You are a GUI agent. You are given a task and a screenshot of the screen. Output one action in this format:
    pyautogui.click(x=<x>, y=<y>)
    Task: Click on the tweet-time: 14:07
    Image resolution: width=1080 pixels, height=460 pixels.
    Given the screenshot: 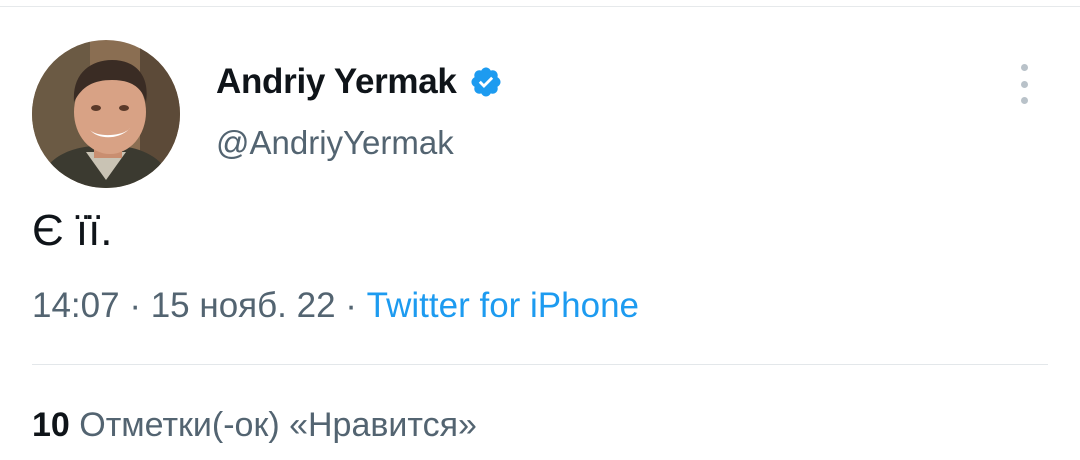 What is the action you would take?
    pyautogui.click(x=76, y=305)
    